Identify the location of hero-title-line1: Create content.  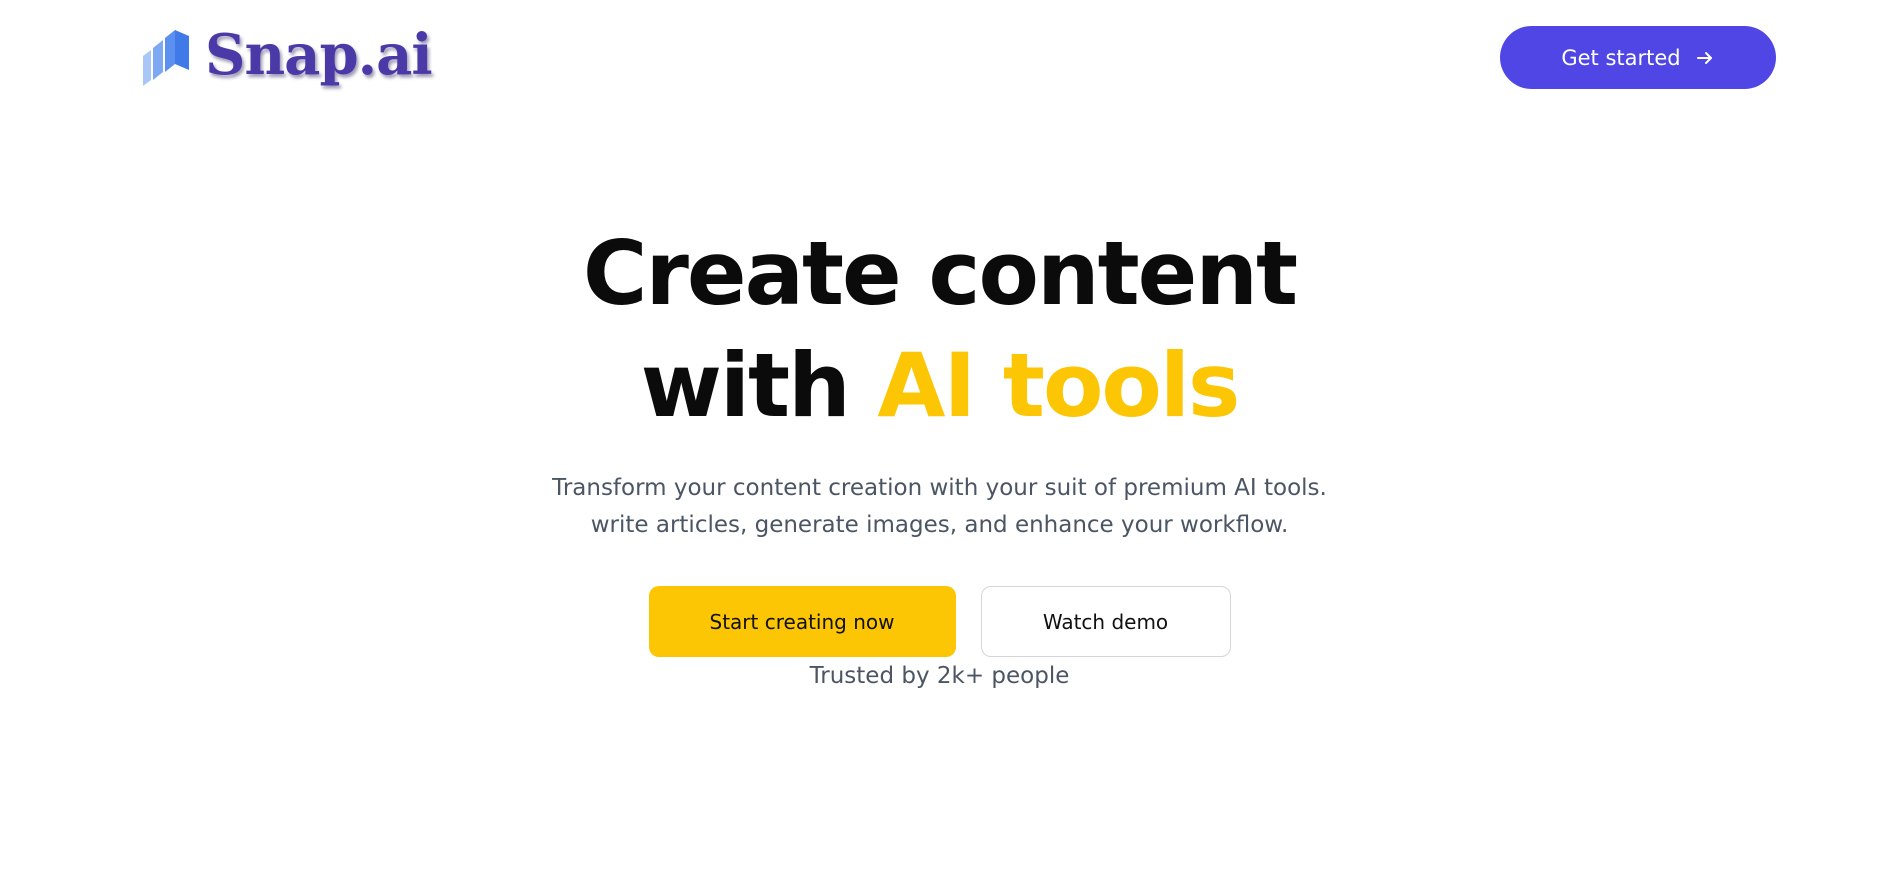
(940, 273).